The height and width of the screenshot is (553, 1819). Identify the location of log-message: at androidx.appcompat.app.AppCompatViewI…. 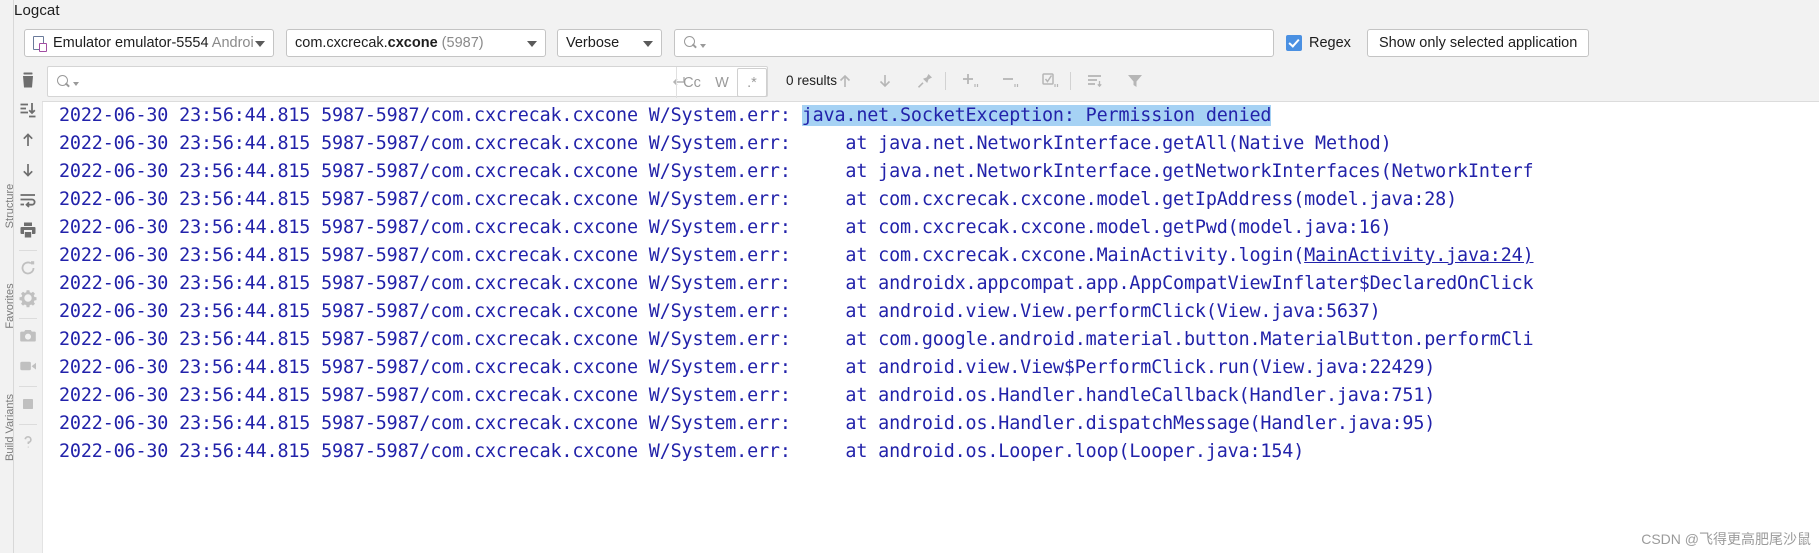
(1167, 283).